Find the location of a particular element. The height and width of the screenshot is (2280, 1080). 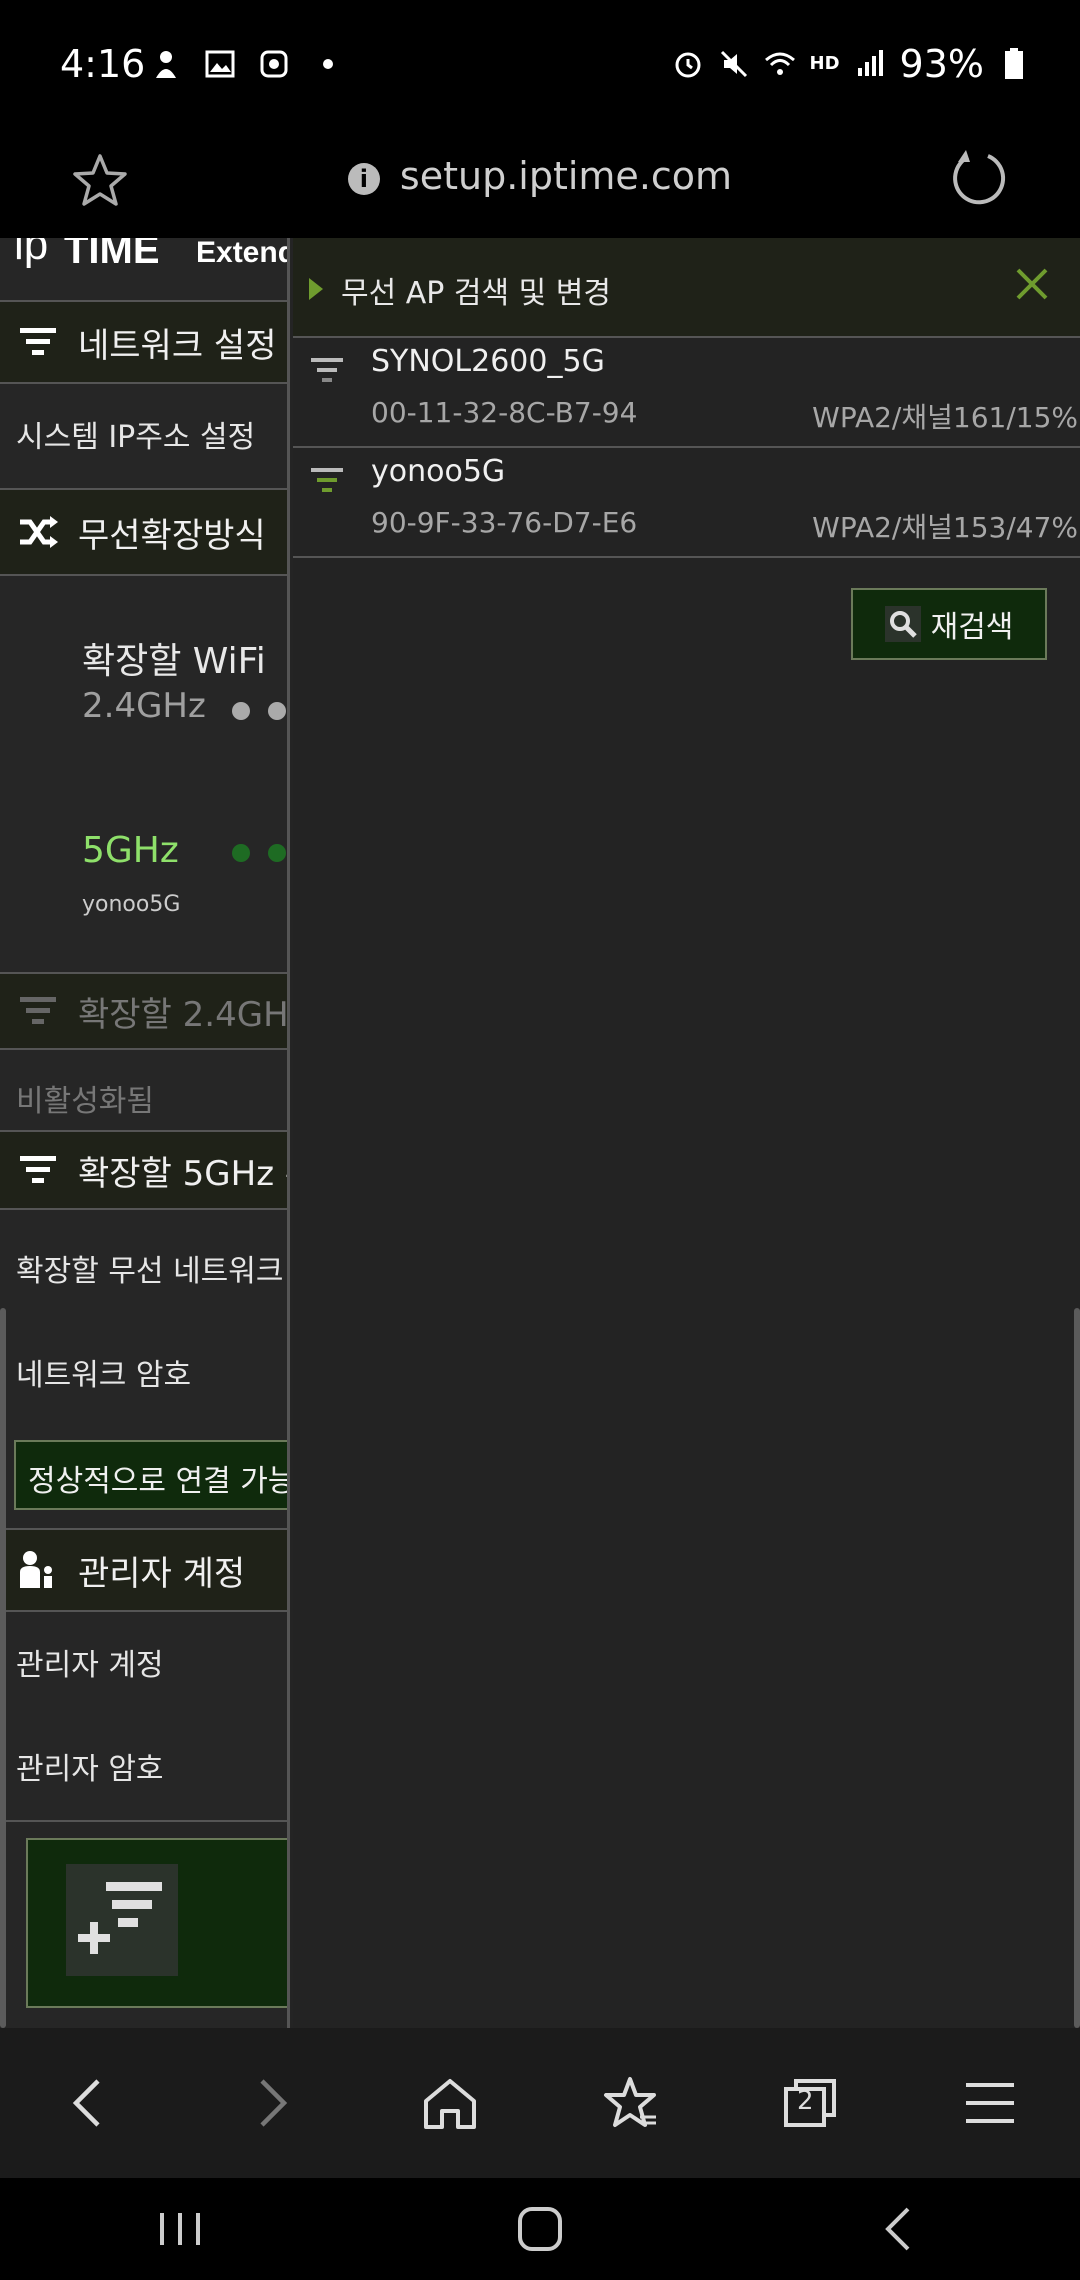

logo-time: TIME is located at coordinates (112, 255).